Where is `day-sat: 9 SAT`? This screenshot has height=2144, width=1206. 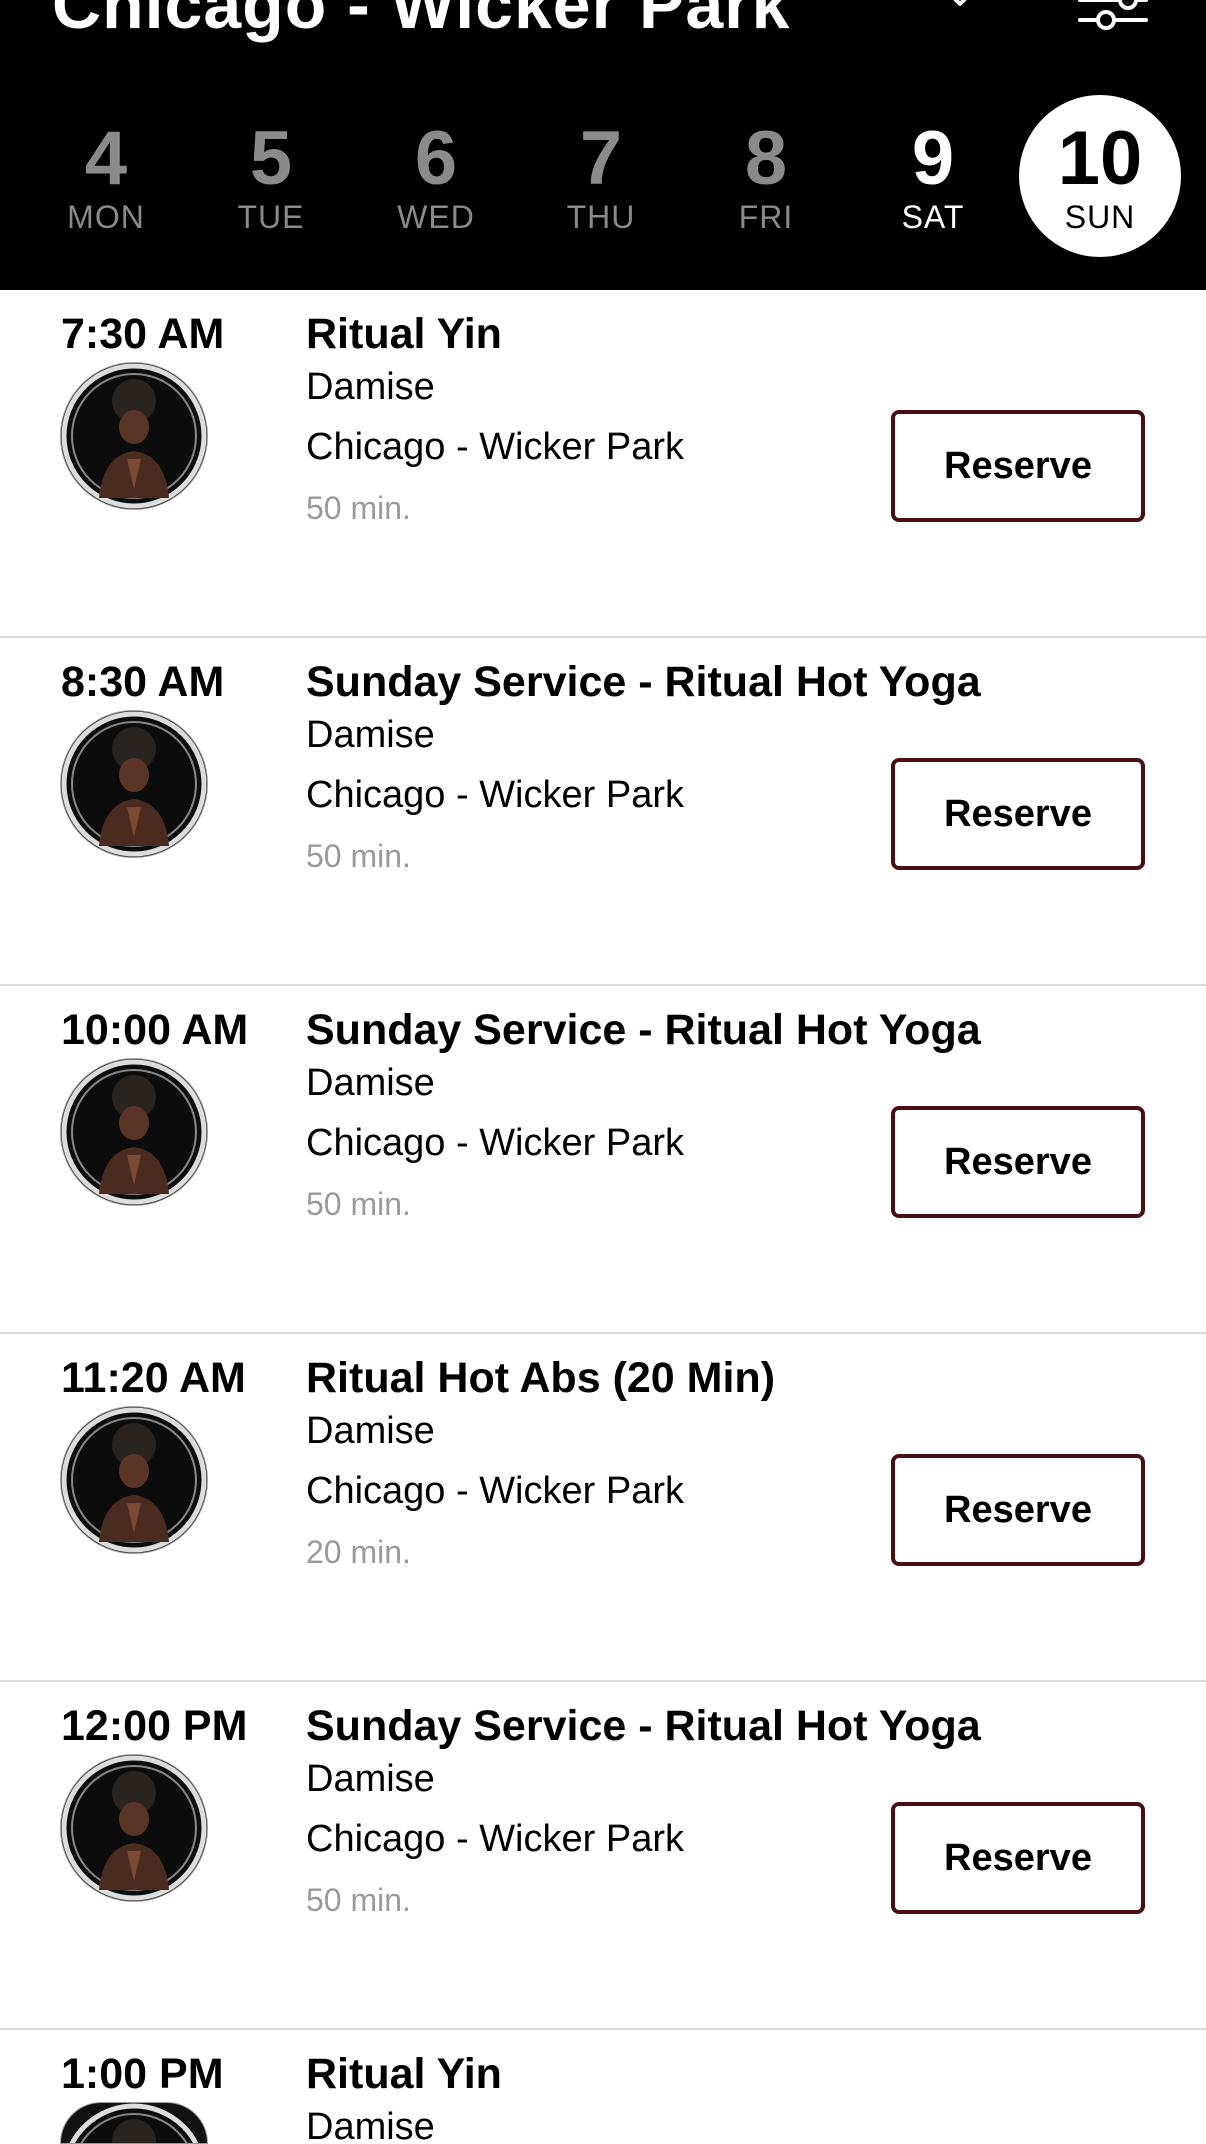 day-sat: 9 SAT is located at coordinates (933, 177).